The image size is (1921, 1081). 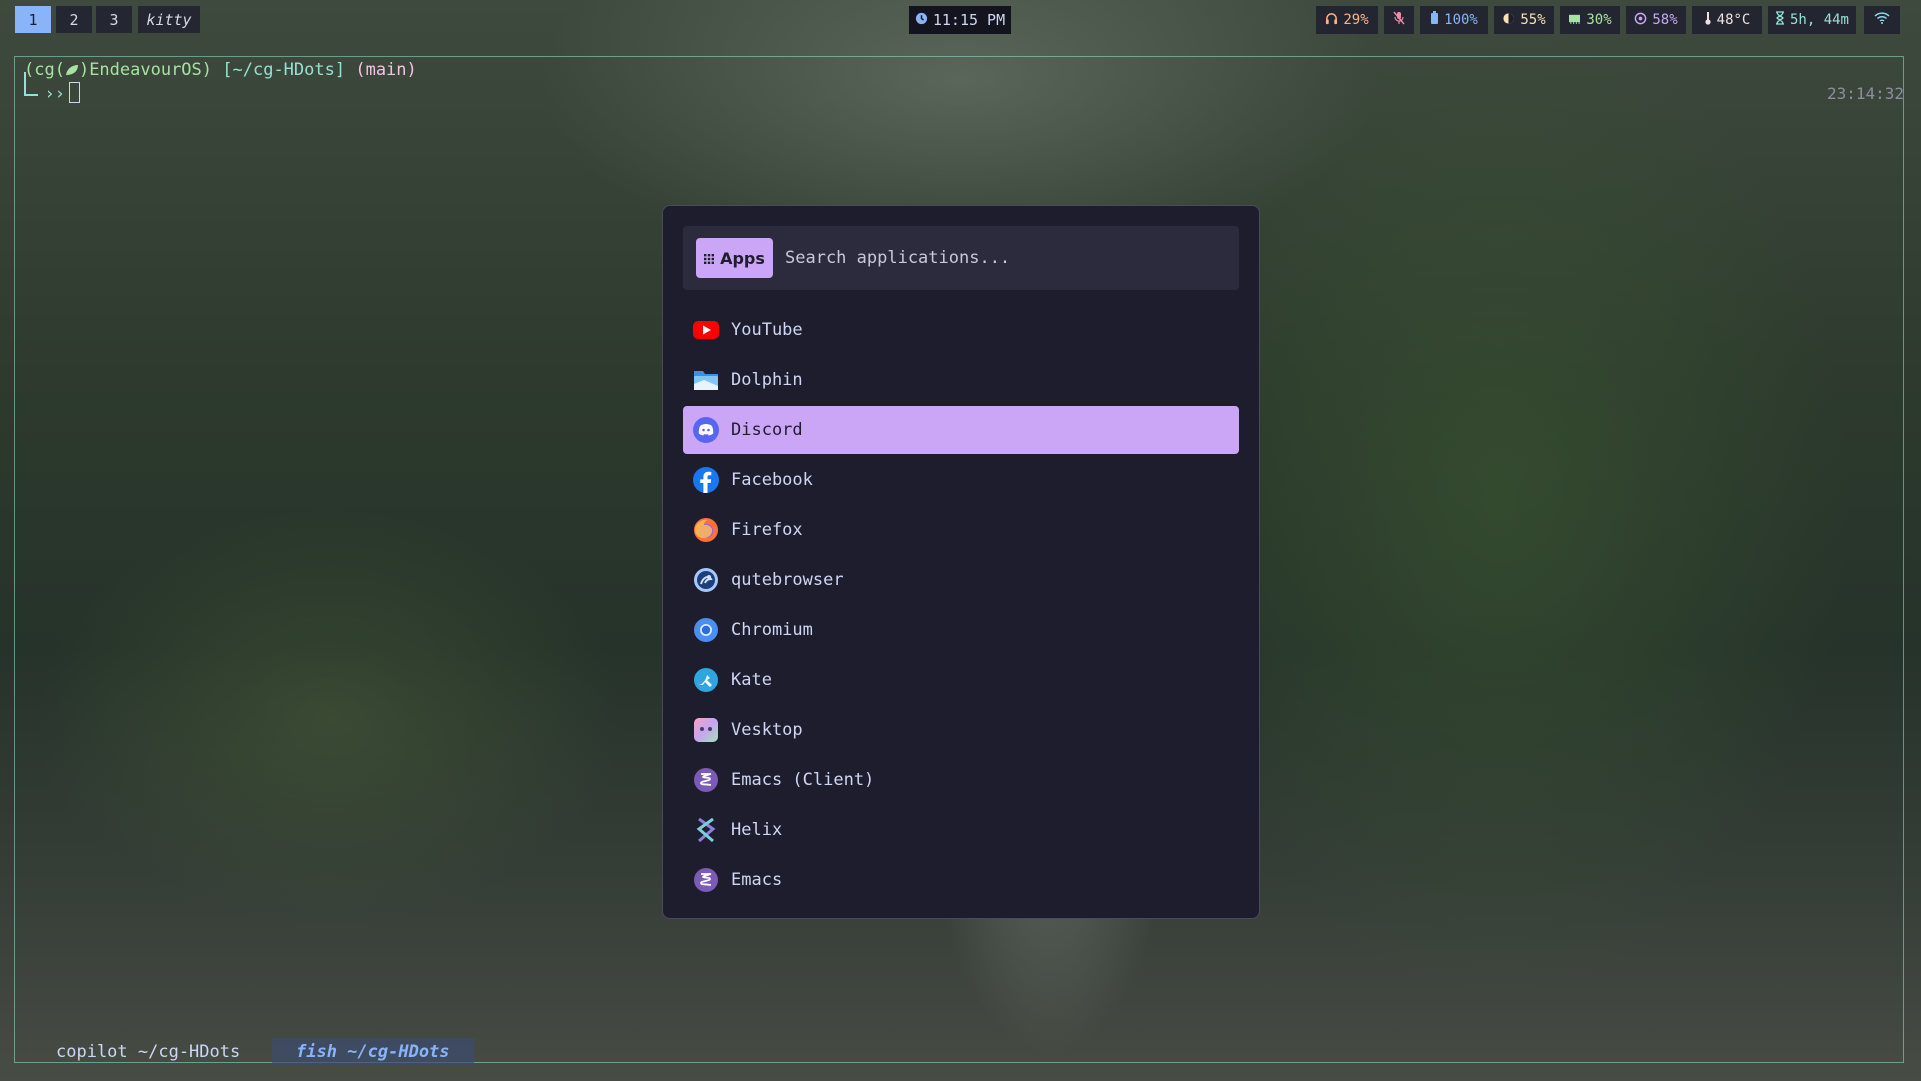 What do you see at coordinates (169, 19) in the screenshot?
I see `active-window-title: kitty` at bounding box center [169, 19].